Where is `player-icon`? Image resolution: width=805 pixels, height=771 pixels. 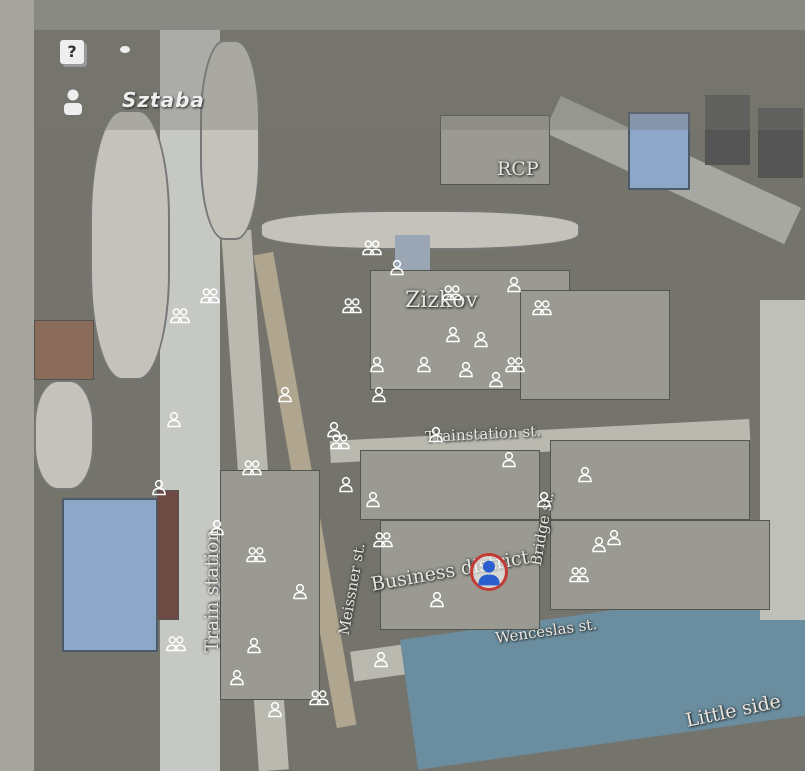
player-icon is located at coordinates (489, 573).